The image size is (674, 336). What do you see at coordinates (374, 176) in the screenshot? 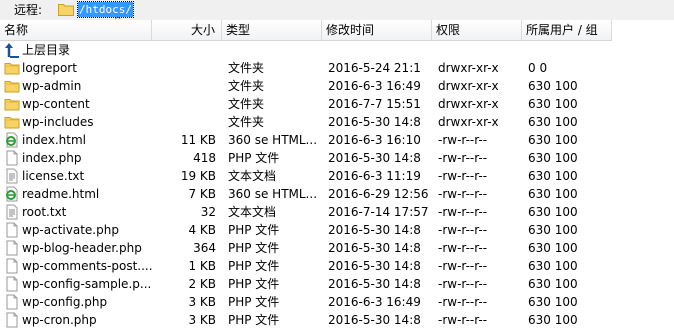
I see `file-modified: 2016-6-3 11:19` at bounding box center [374, 176].